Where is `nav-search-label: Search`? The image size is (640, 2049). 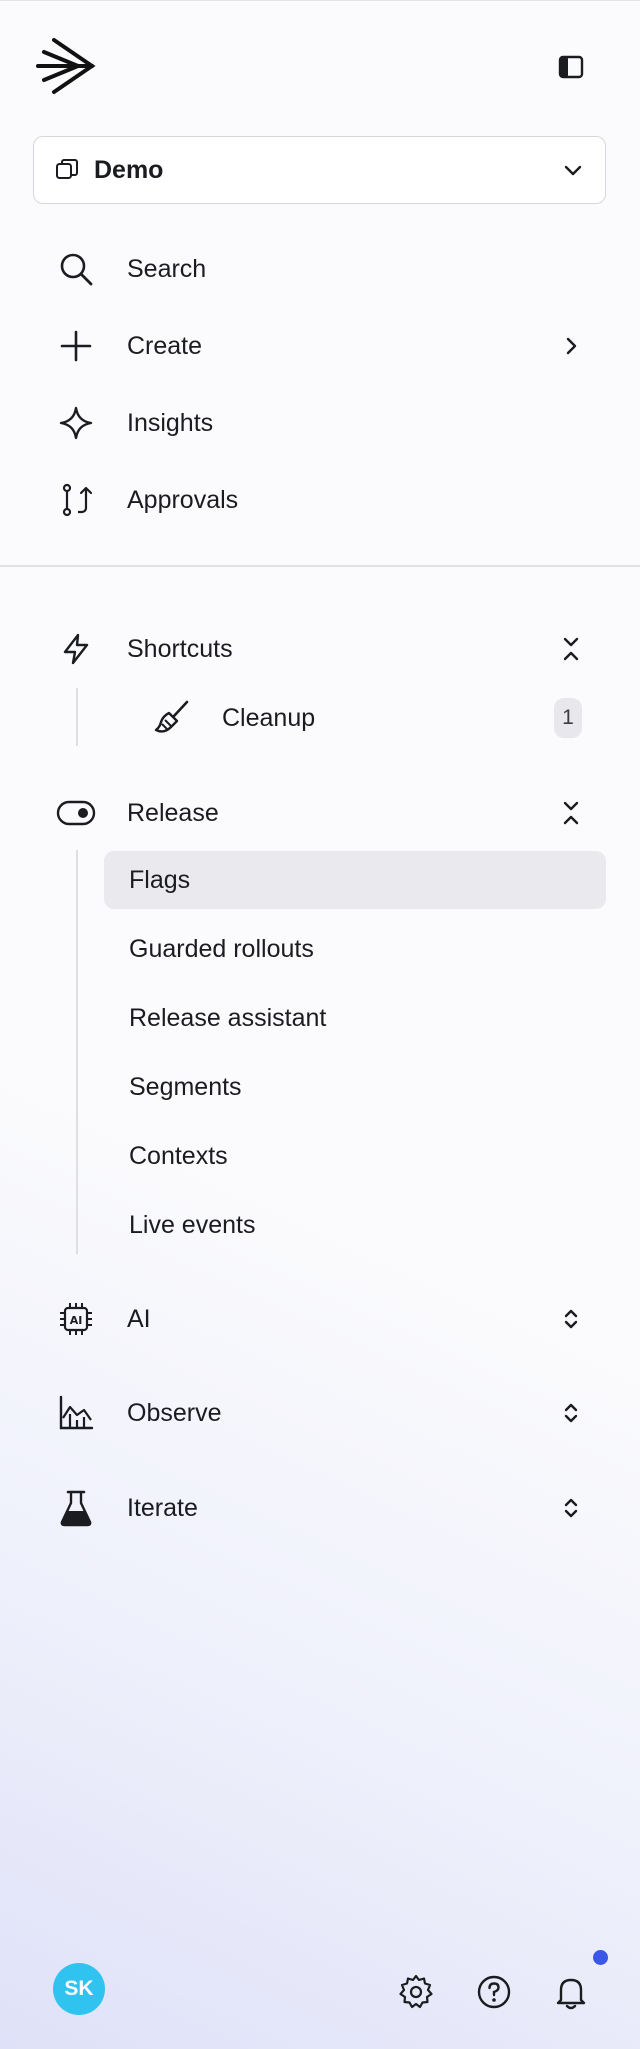 nav-search-label: Search is located at coordinates (167, 268).